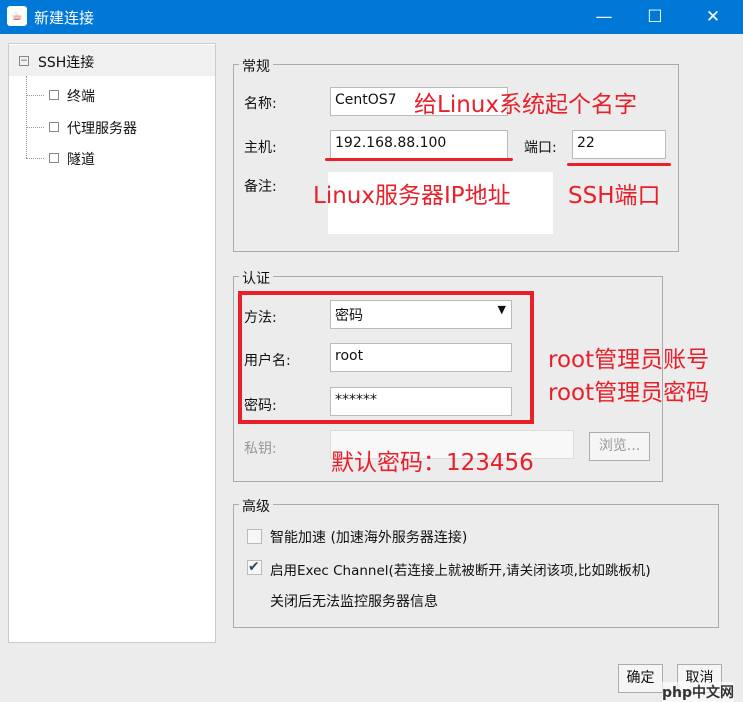 Image resolution: width=743 pixels, height=702 pixels. I want to click on port-underline, so click(619, 164).